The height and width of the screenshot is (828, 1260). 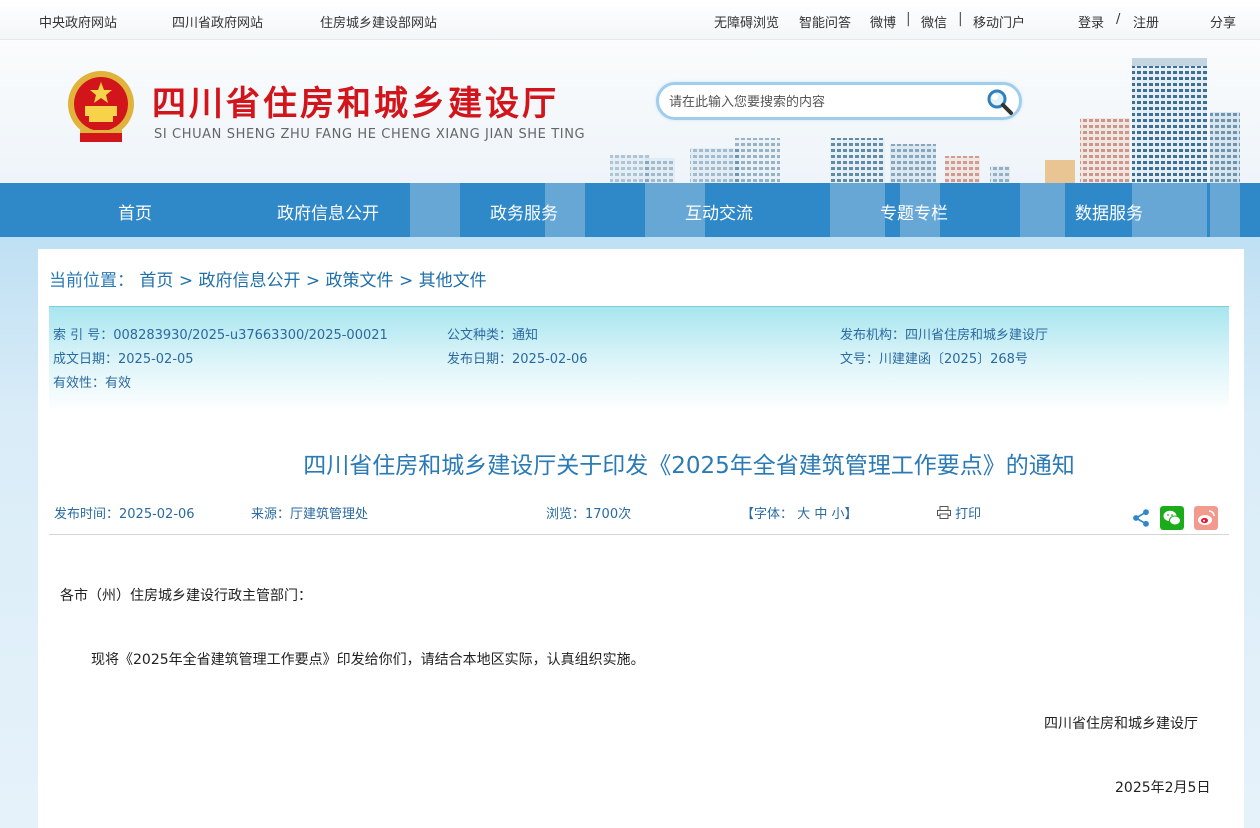 What do you see at coordinates (934, 359) in the screenshot?
I see `meta-doc-no: 文号：川建建函〔2025〕268号` at bounding box center [934, 359].